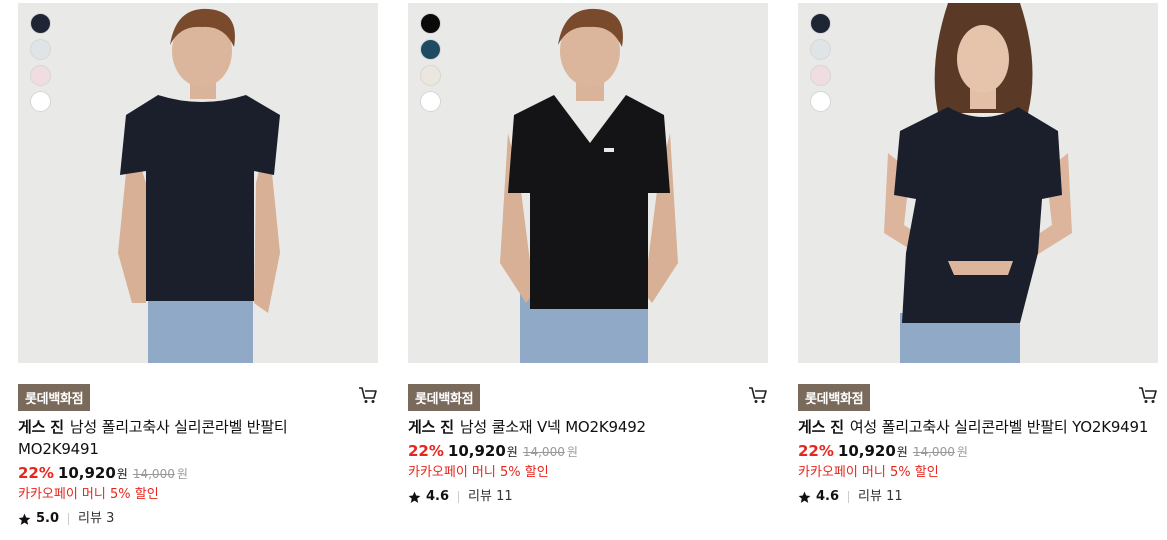 This screenshot has height=540, width=1167. Describe the element at coordinates (999, 427) in the screenshot. I see `product-name: 여성 폴리고축사 실리콘라벨 반팔티 YO2K9491` at that location.